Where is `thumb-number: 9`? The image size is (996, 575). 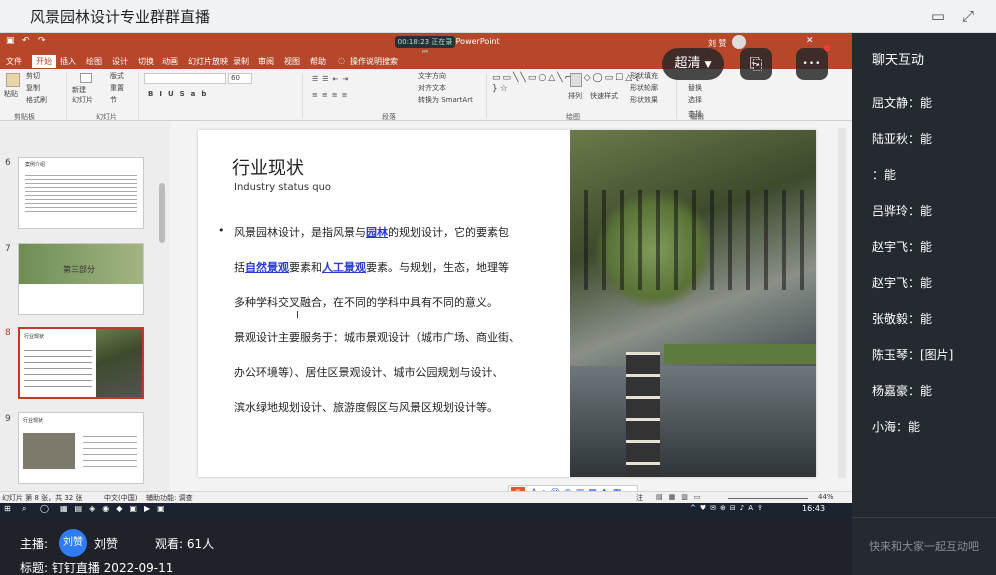 thumb-number: 9 is located at coordinates (8, 419).